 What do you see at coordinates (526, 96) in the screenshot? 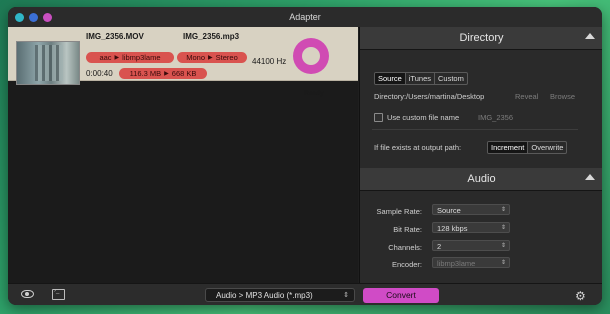
I see `reveal-button: Reveal` at bounding box center [526, 96].